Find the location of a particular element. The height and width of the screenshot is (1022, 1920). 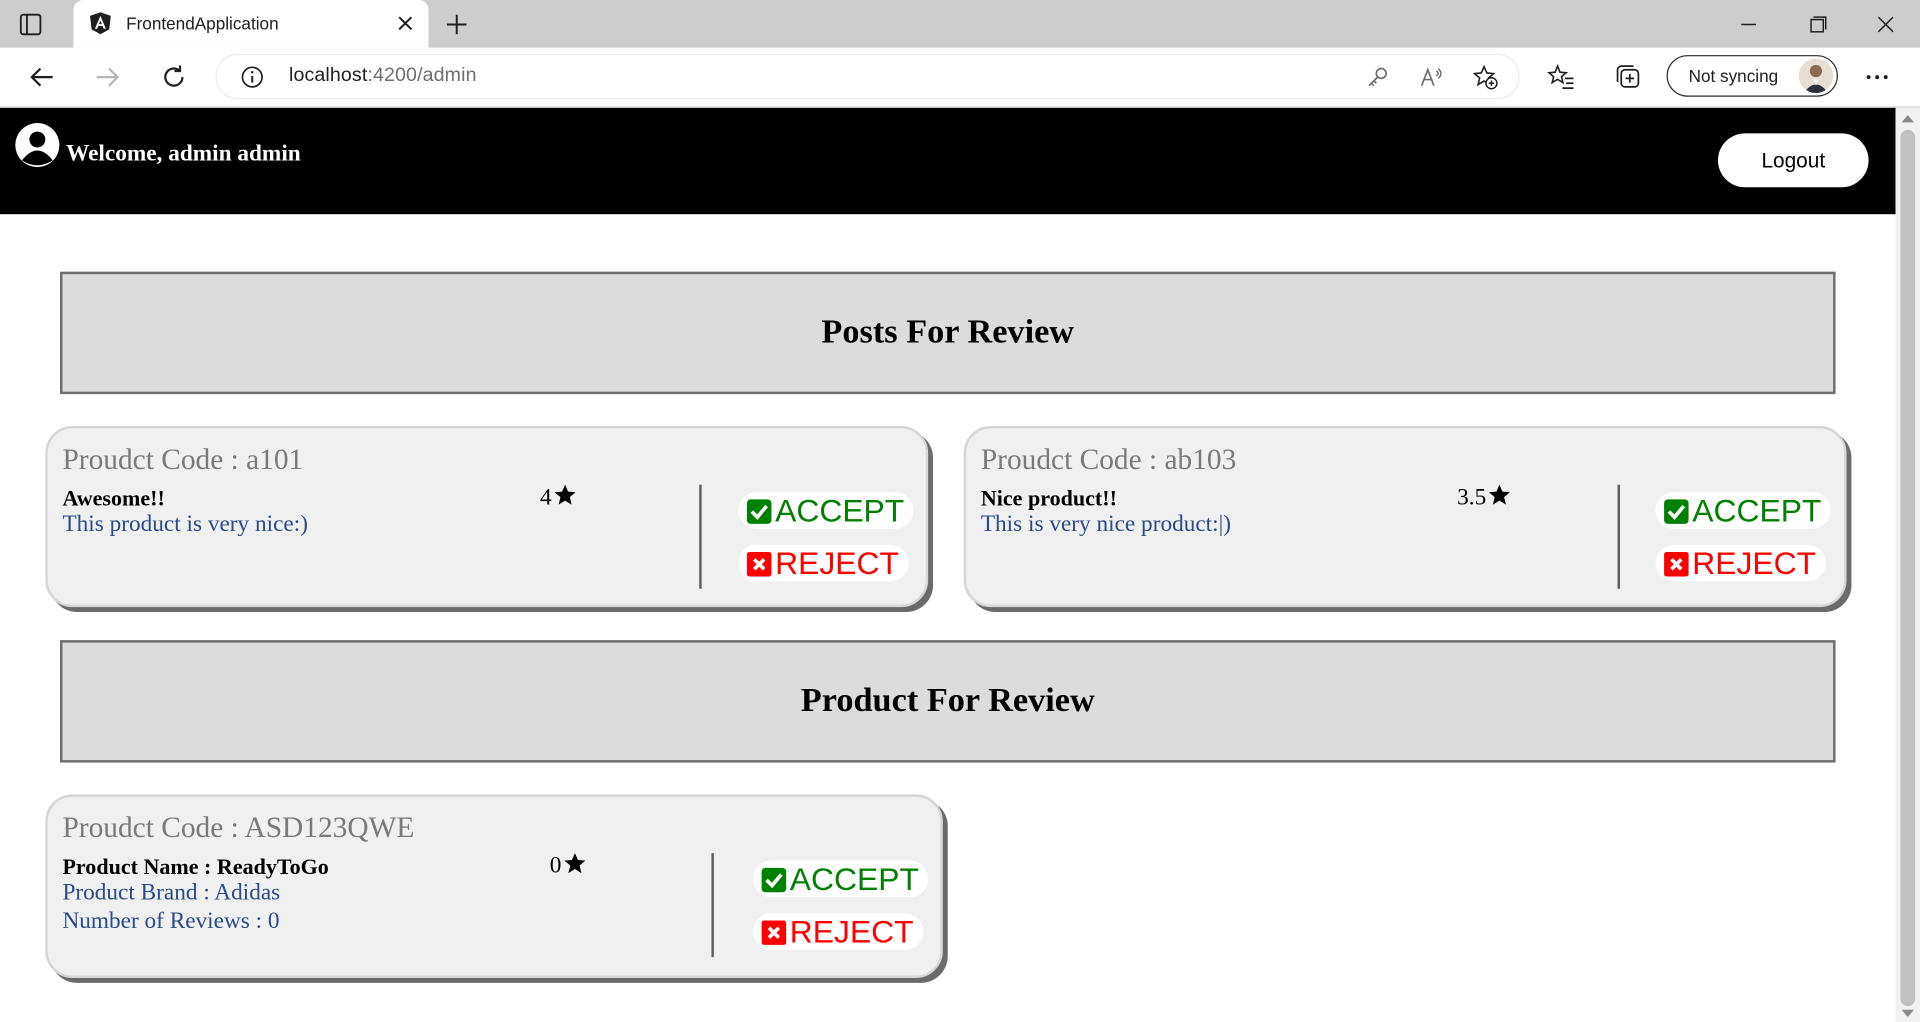

product-code: Proudct Code : ASD123QWE is located at coordinates (238, 828).